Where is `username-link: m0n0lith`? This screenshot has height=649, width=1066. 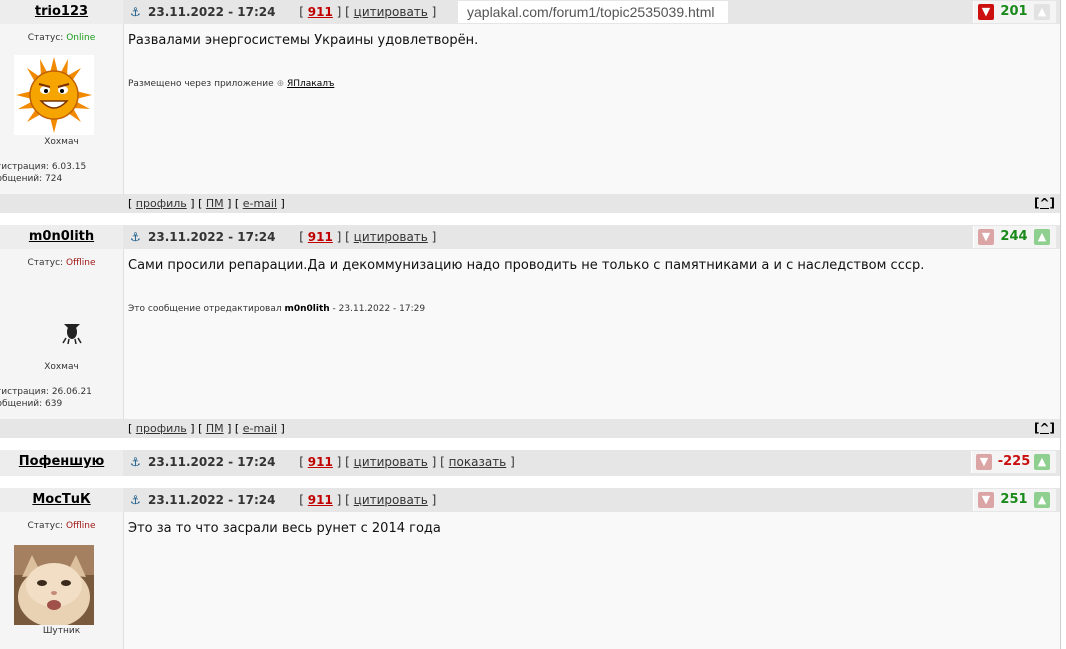
username-link: m0n0lith is located at coordinates (61, 236).